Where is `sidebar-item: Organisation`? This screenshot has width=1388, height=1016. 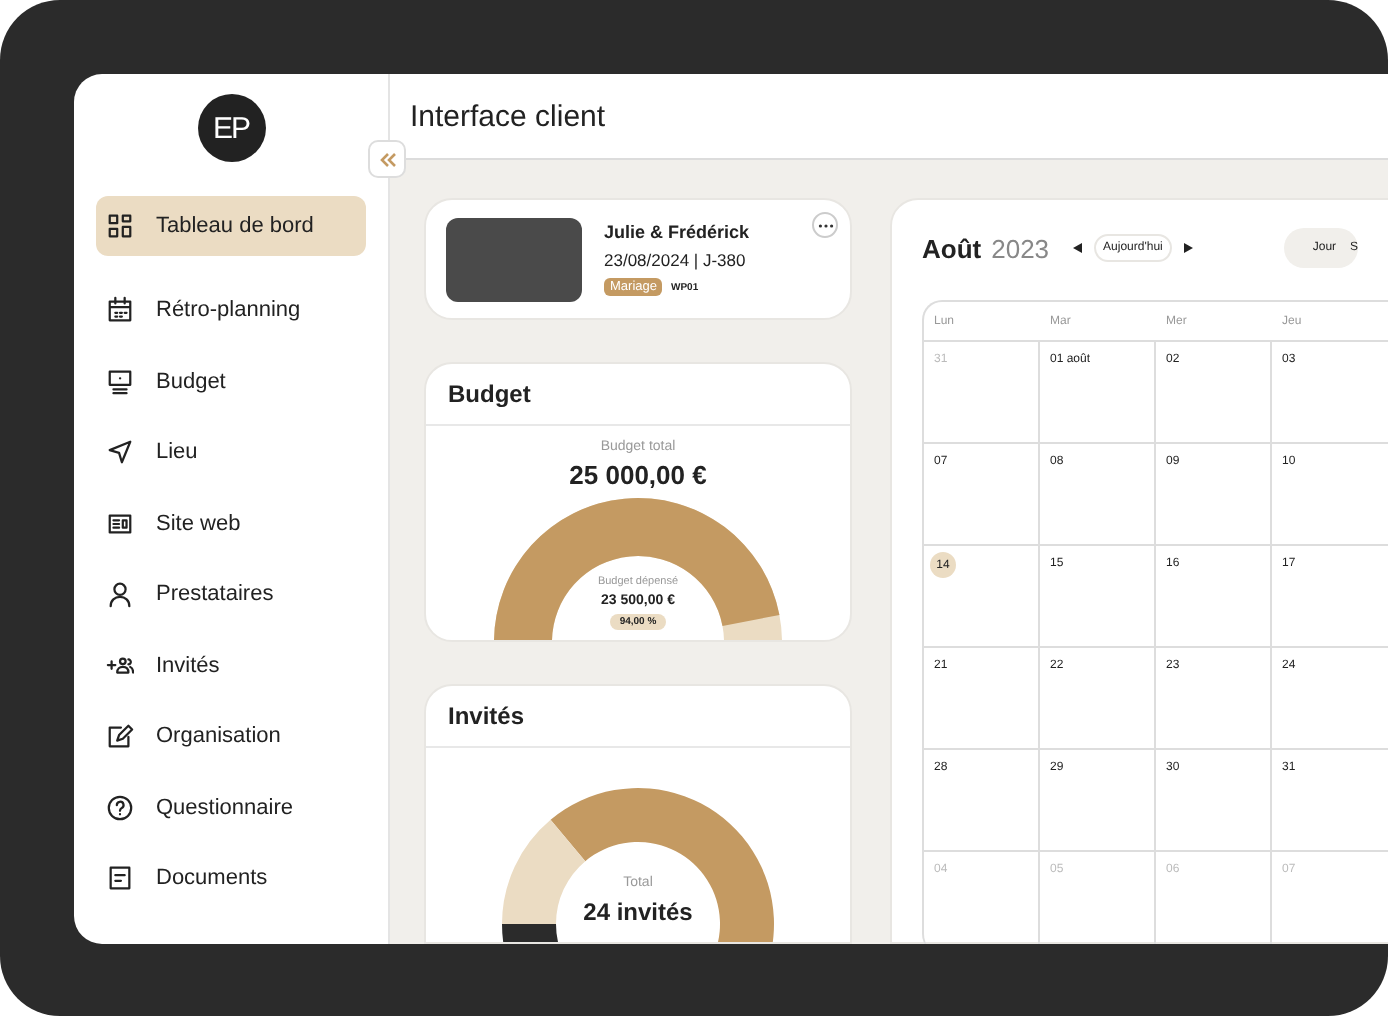 sidebar-item: Organisation is located at coordinates (231, 736).